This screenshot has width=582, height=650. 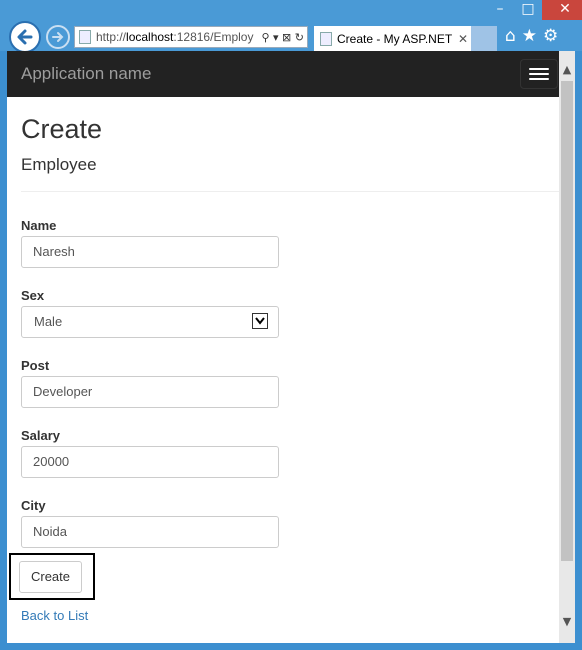 I want to click on tab-page-icon, so click(x=326, y=38).